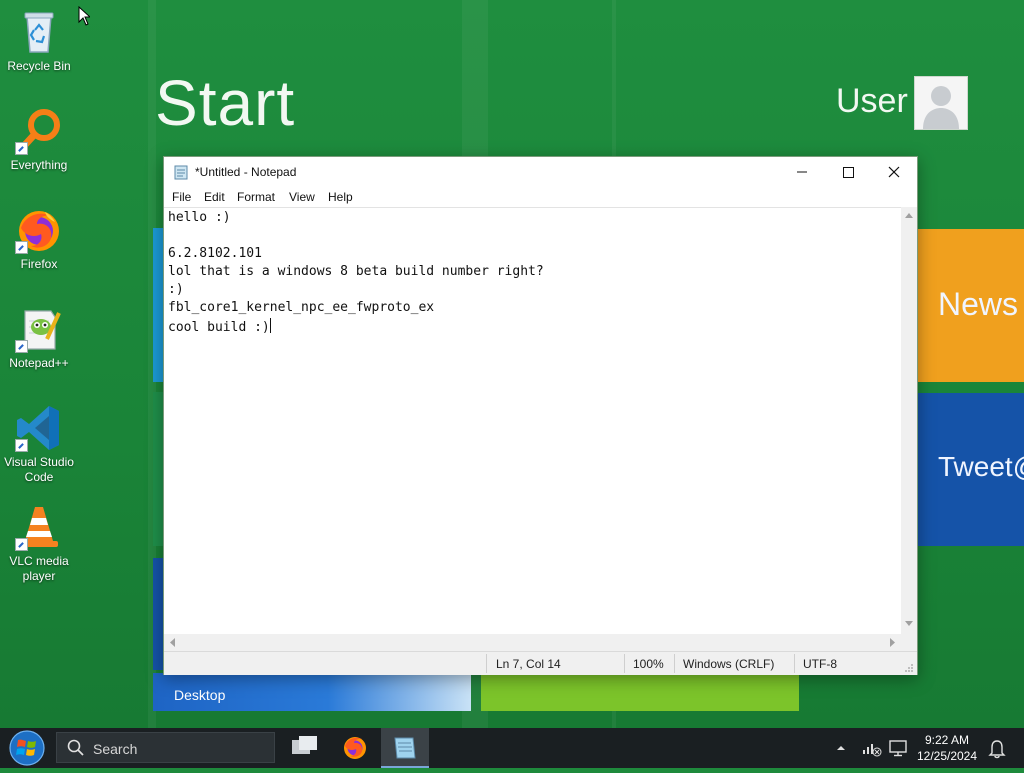 The width and height of the screenshot is (1024, 773). Describe the element at coordinates (909, 420) in the screenshot. I see `vertical-scrollbar` at that location.